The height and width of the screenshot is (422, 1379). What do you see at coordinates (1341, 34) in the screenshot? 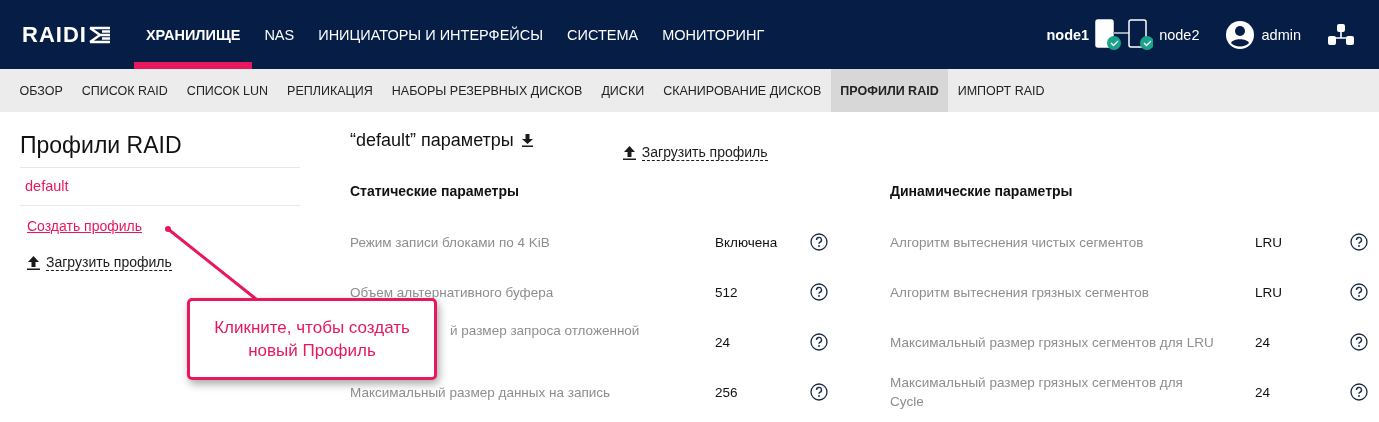
I see `network-icon` at bounding box center [1341, 34].